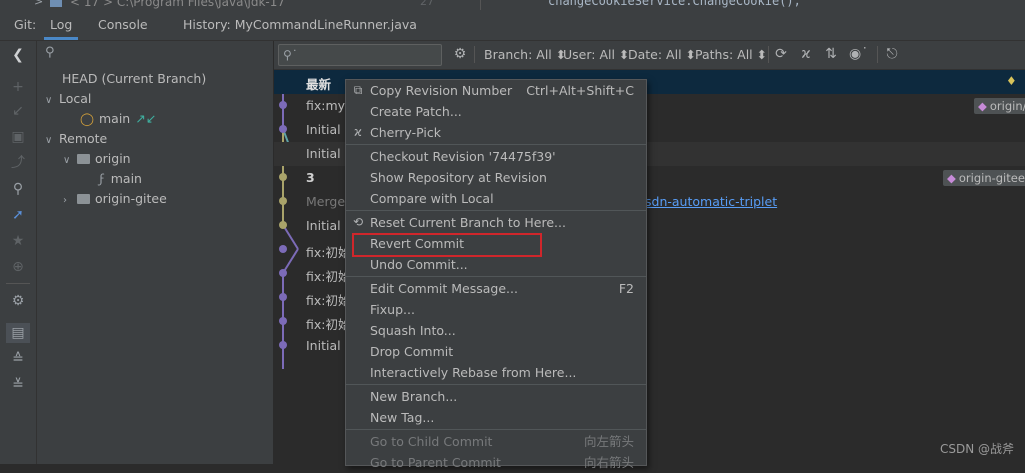 The height and width of the screenshot is (473, 1025). I want to click on sort-icon: ⇅, so click(831, 54).